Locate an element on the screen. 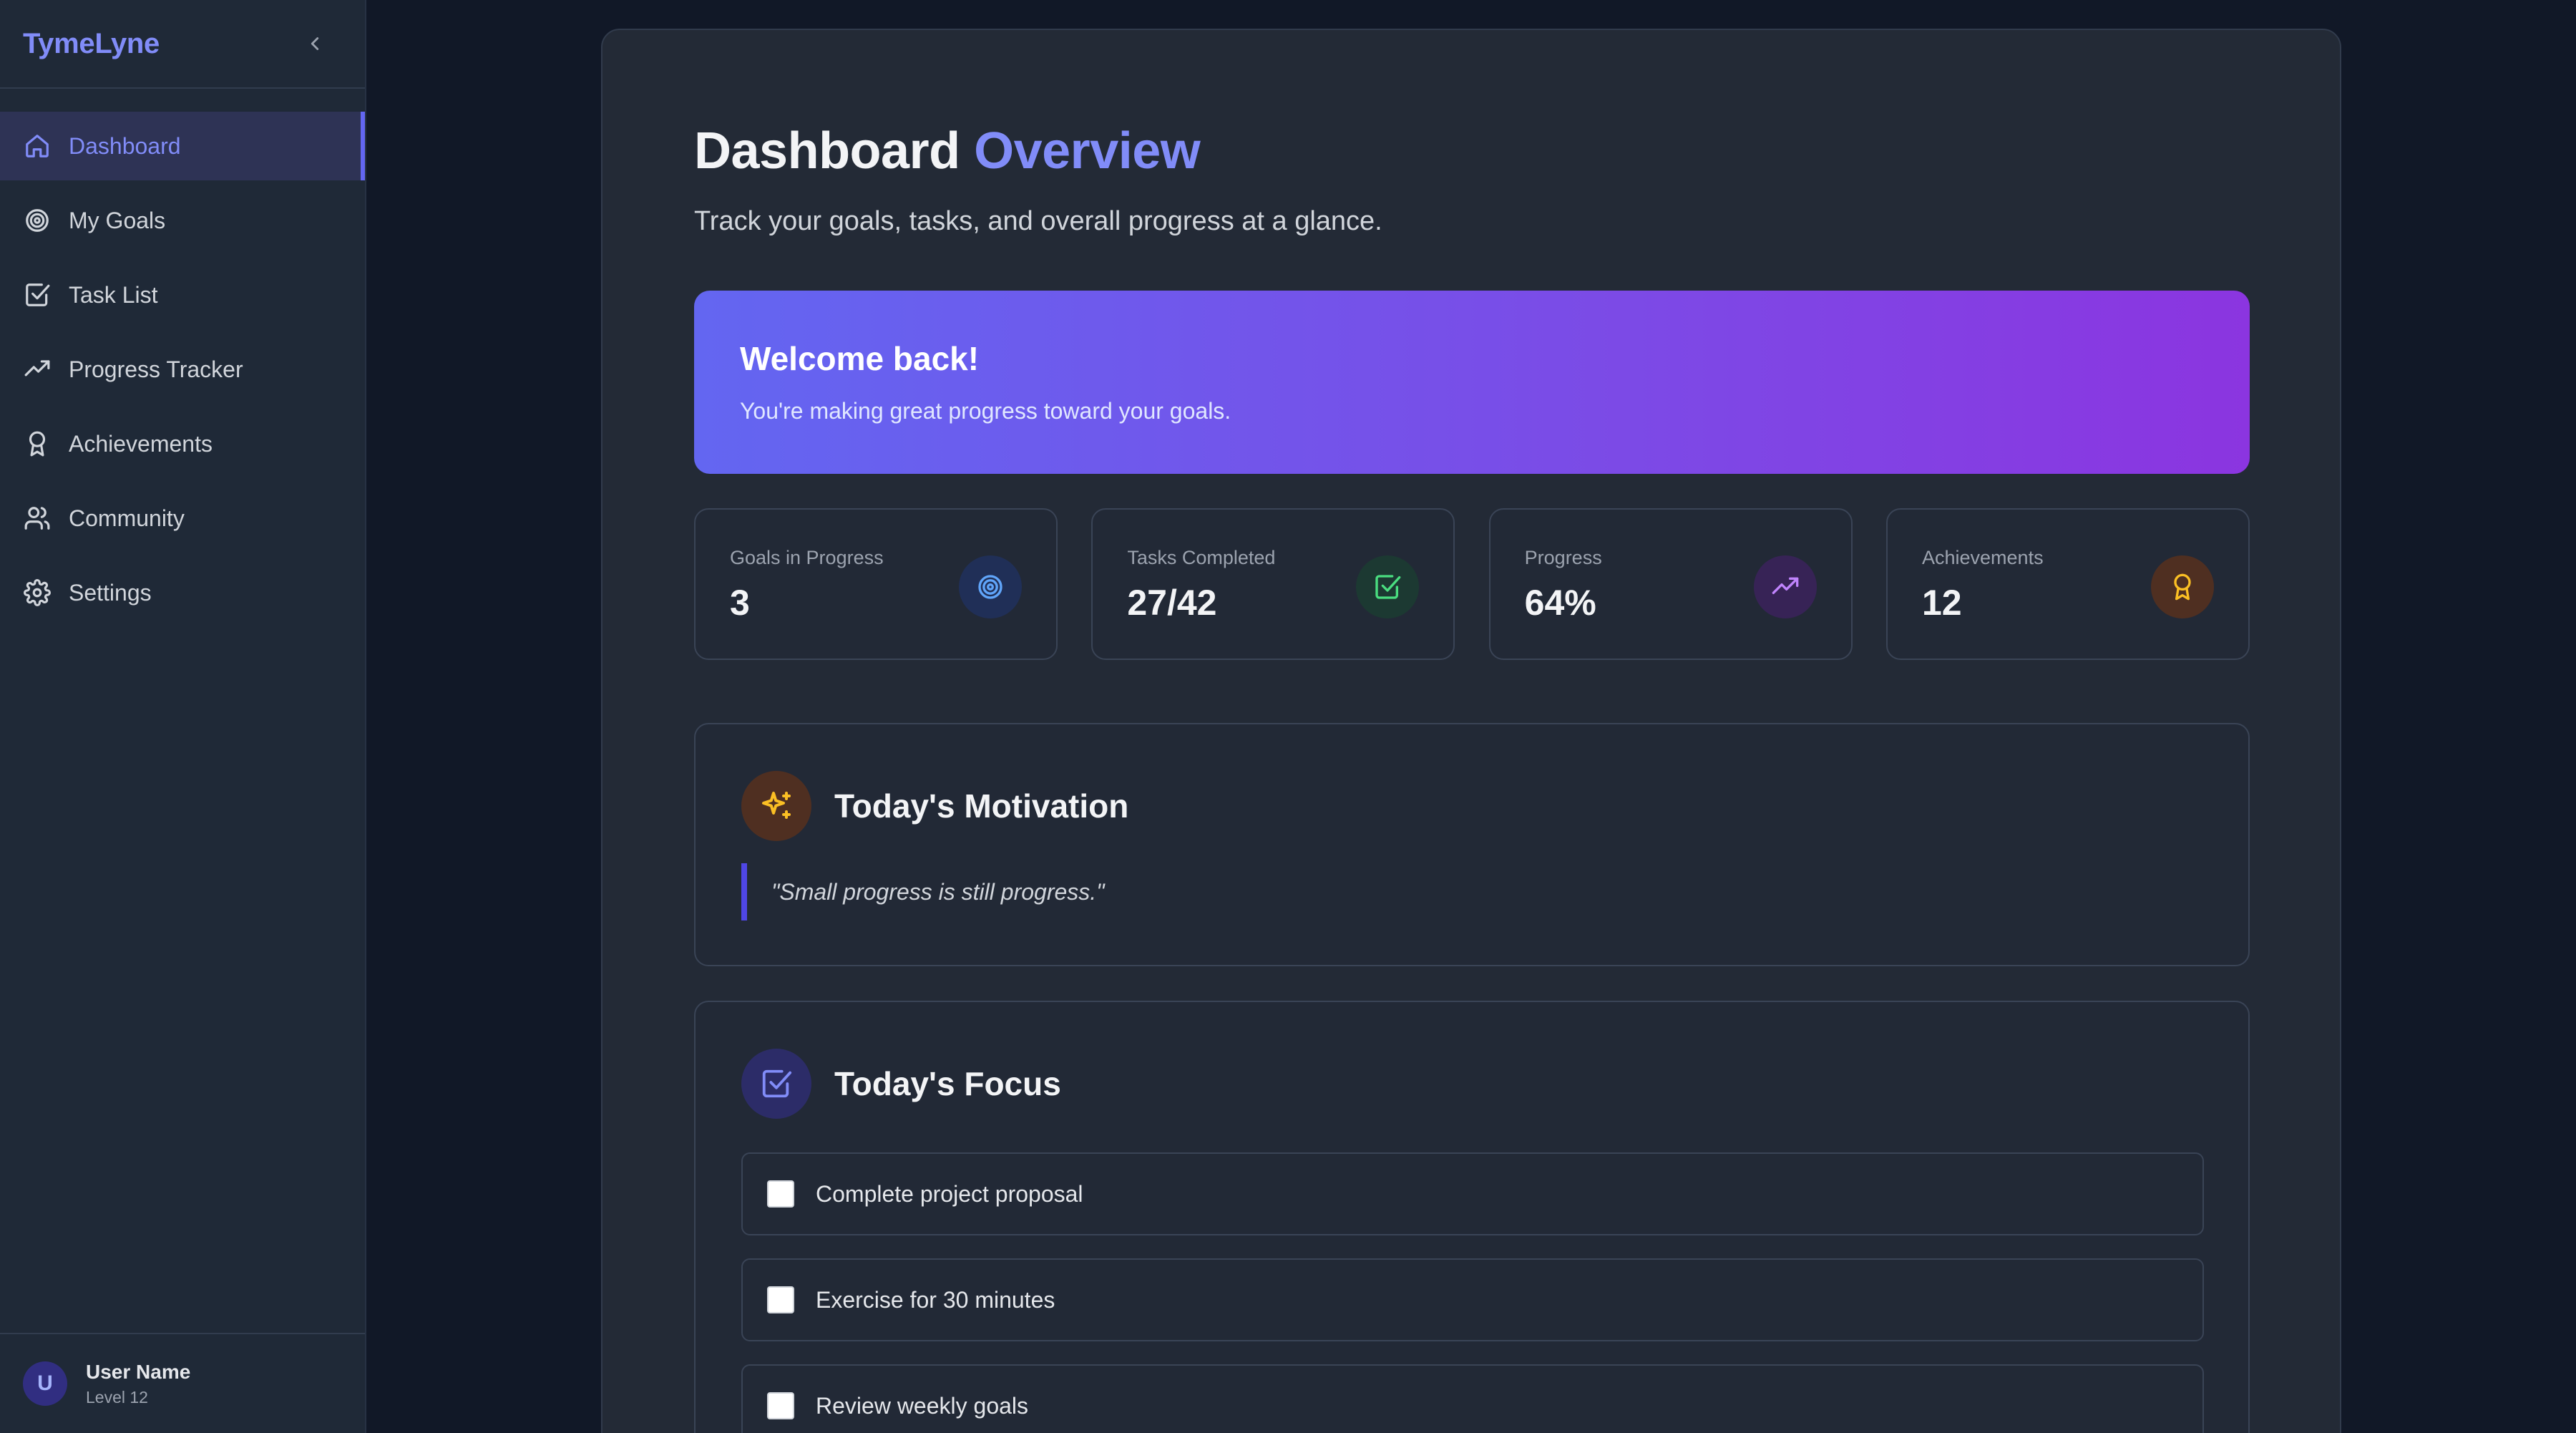 Image resolution: width=2576 pixels, height=1433 pixels. task-label: Complete project proposal is located at coordinates (949, 1193).